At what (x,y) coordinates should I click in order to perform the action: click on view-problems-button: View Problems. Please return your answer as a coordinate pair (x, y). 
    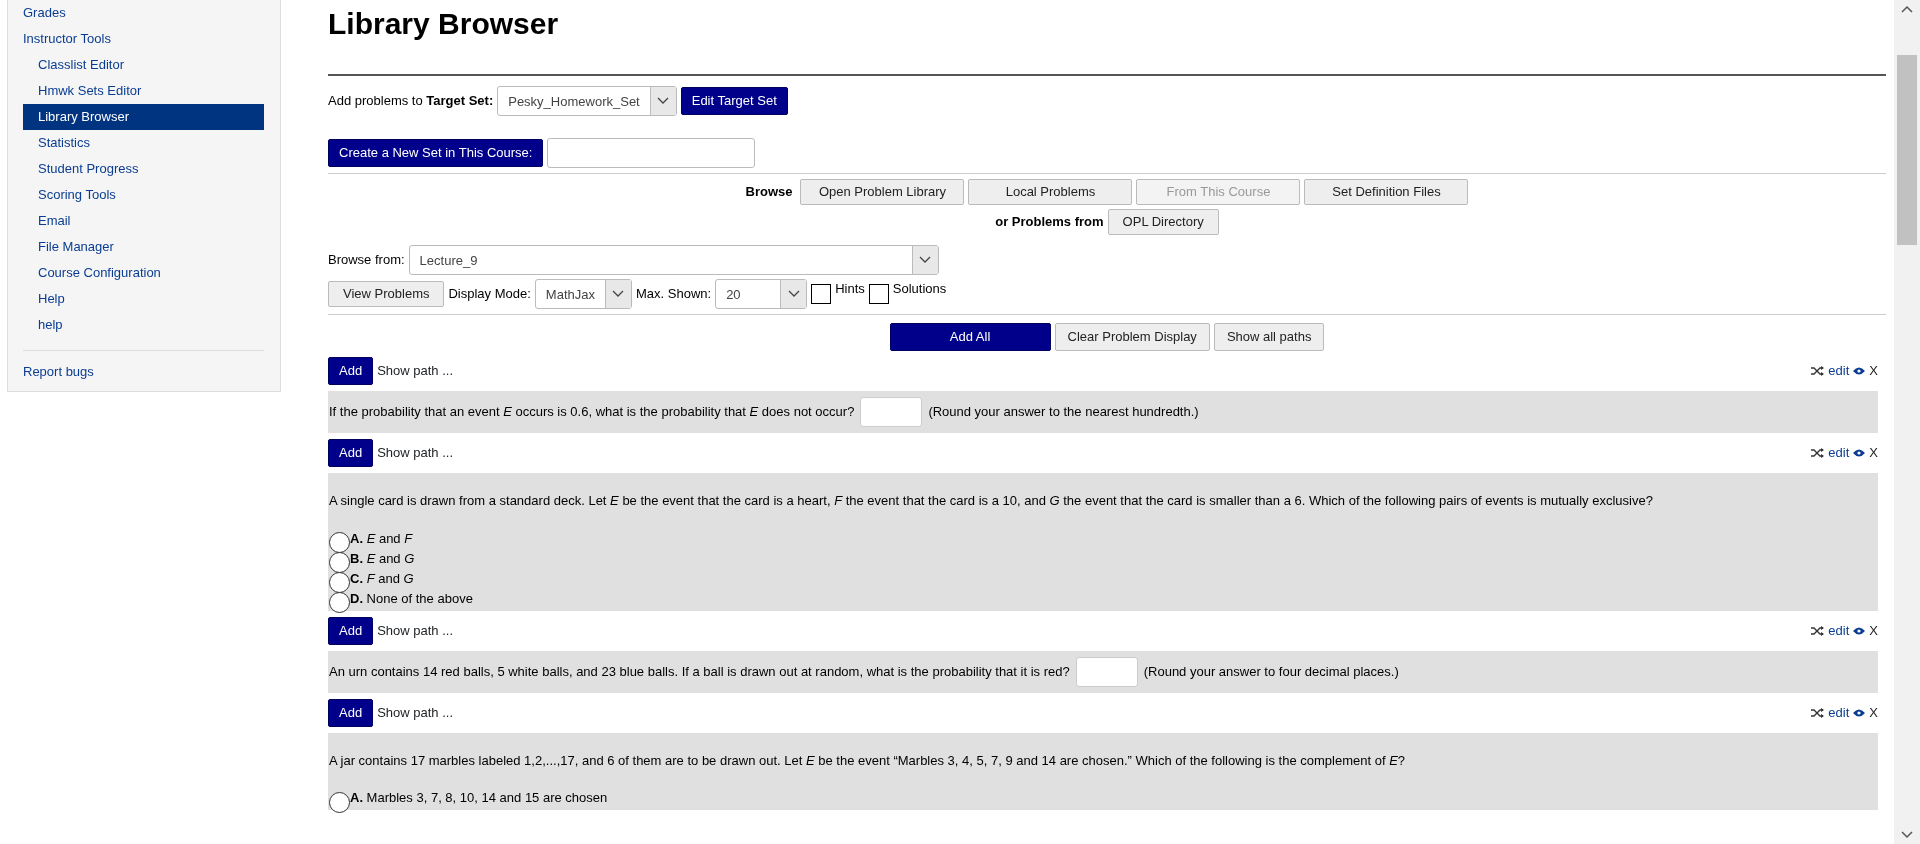
    Looking at the image, I should click on (386, 294).